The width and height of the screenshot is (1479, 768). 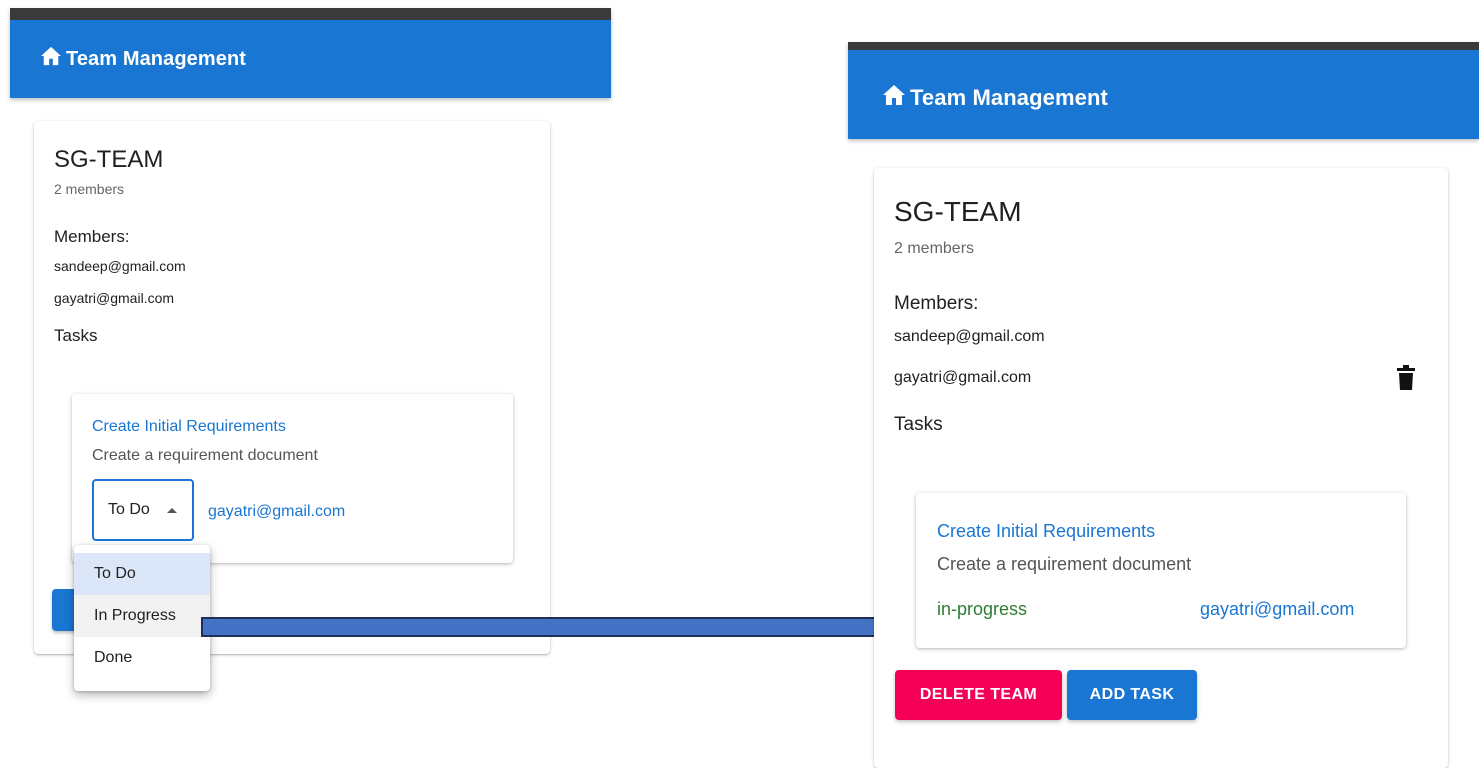 What do you see at coordinates (978, 695) in the screenshot?
I see `delete-team-button: DELETE TEAM` at bounding box center [978, 695].